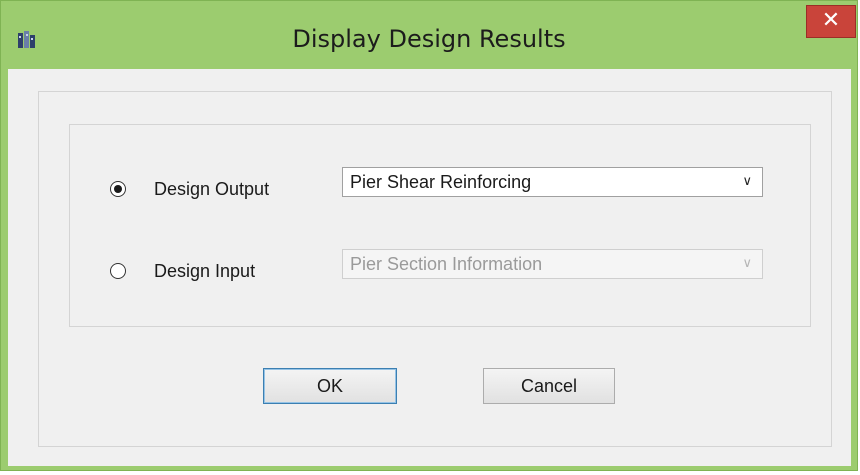 The width and height of the screenshot is (860, 475). I want to click on title-bar: Display Design Results ✕, so click(429, 36).